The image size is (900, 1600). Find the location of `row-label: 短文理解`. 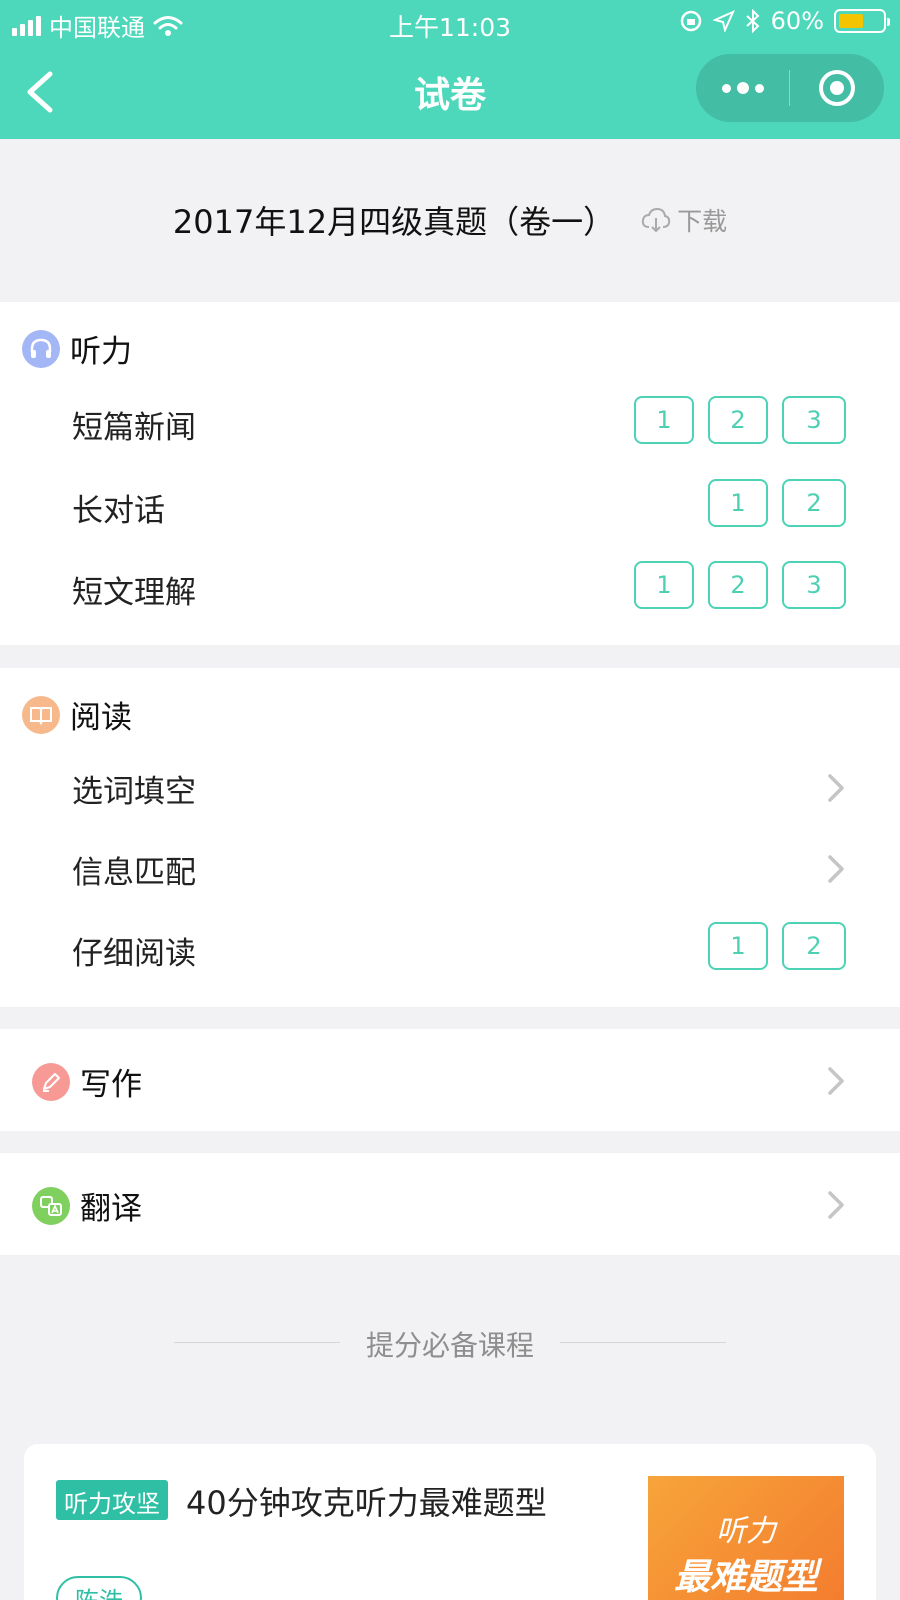

row-label: 短文理解 is located at coordinates (134, 593).